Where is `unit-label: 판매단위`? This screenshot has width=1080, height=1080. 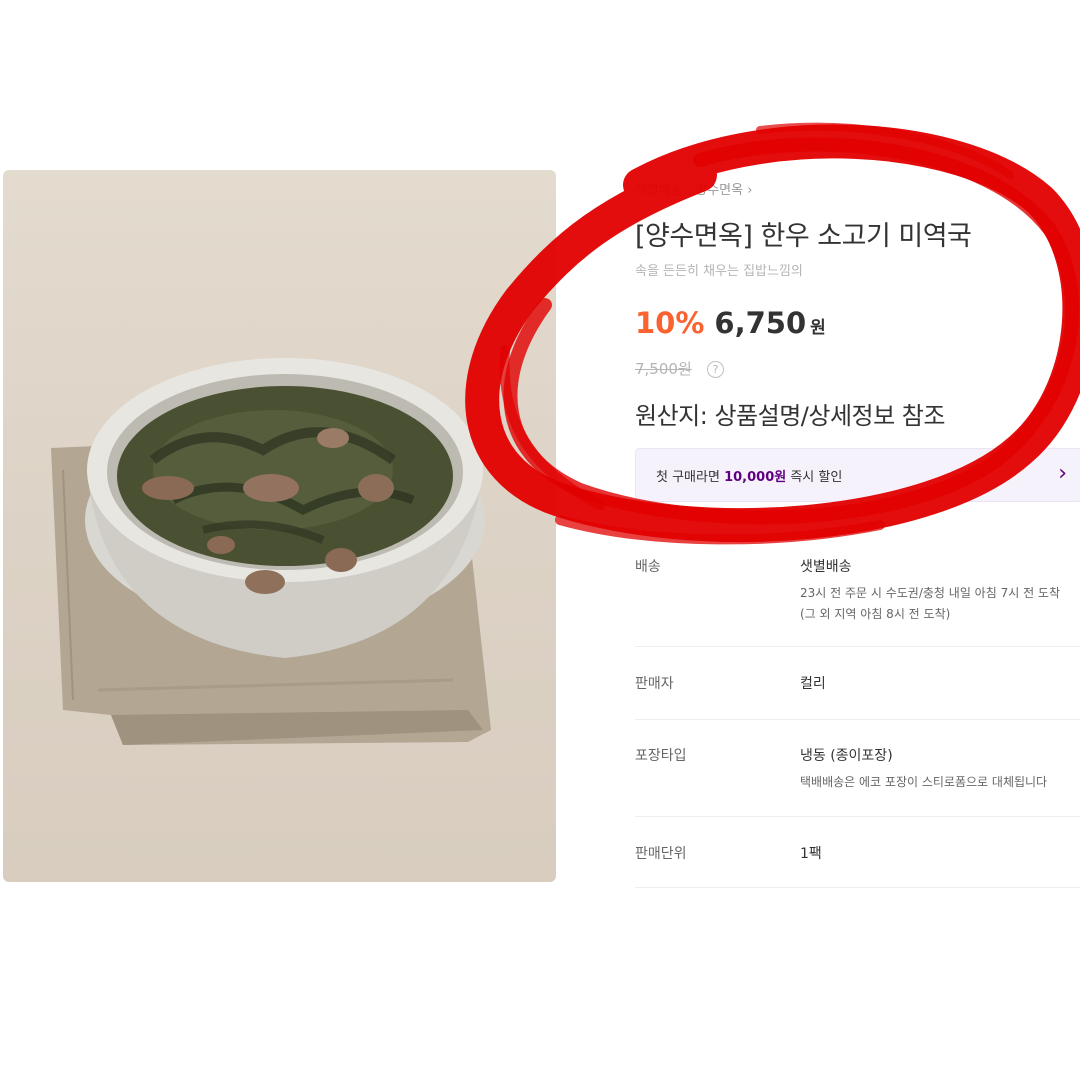 unit-label: 판매단위 is located at coordinates (661, 854).